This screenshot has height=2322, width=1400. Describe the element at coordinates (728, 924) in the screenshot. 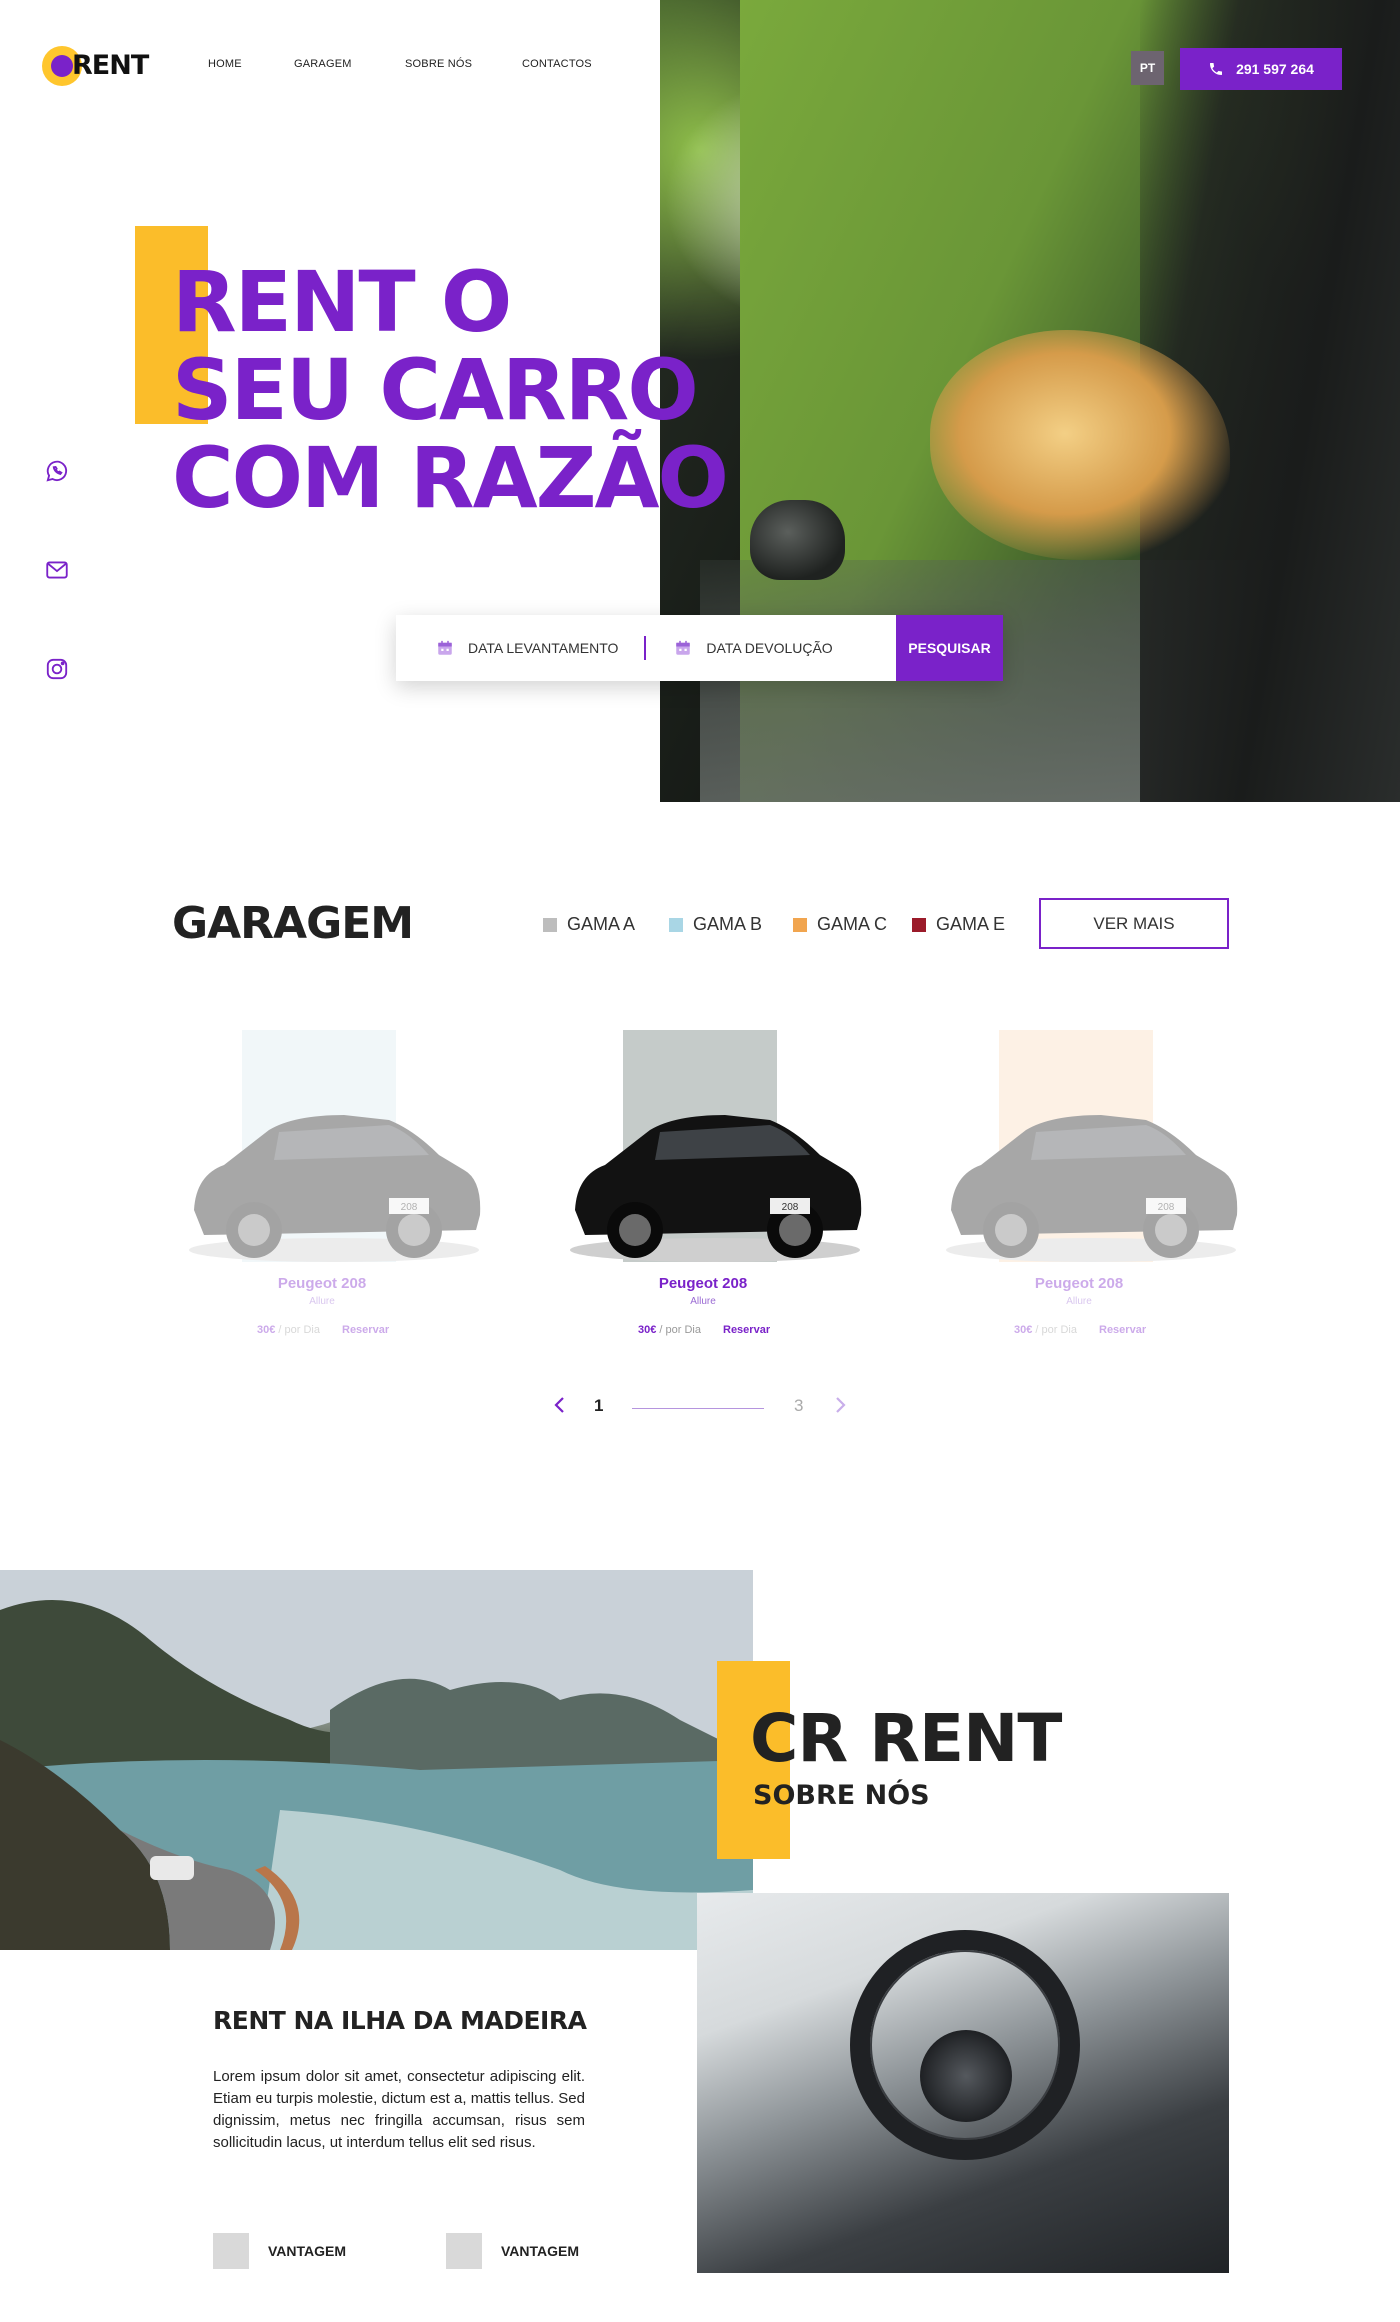

I see `legend-label: GAMA B` at that location.